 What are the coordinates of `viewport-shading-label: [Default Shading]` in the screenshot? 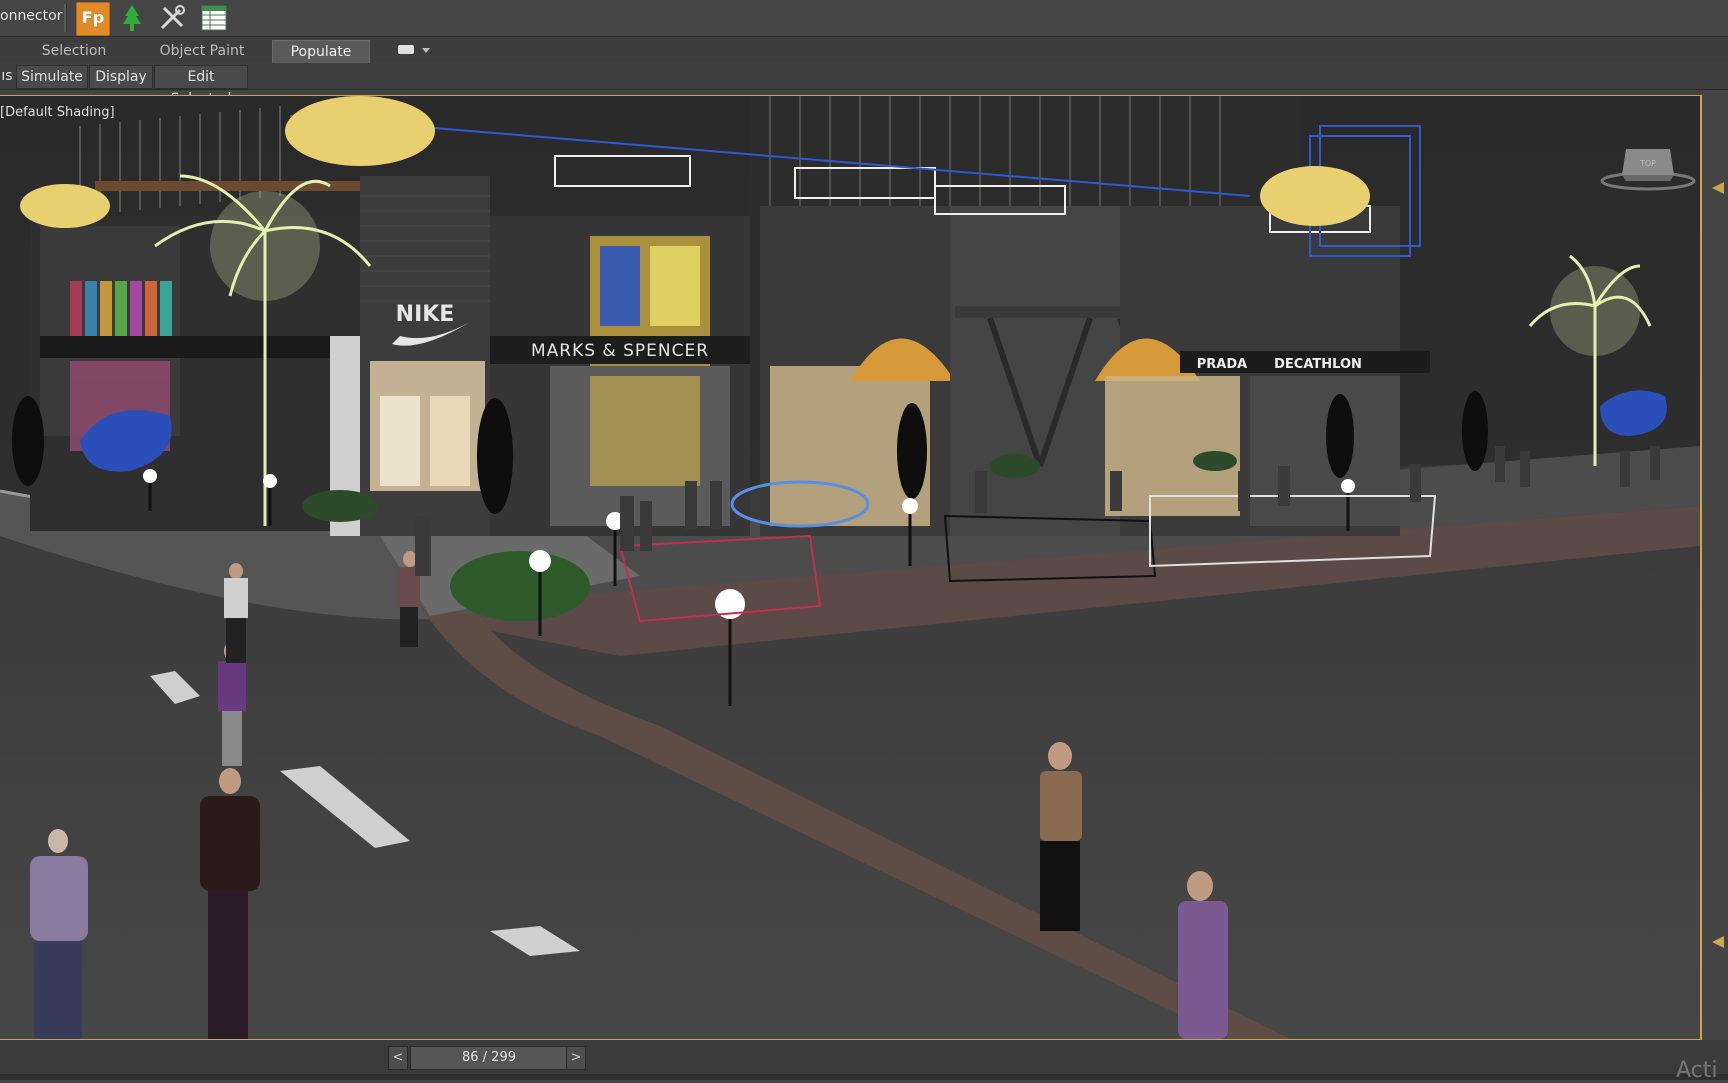 It's located at (57, 112).